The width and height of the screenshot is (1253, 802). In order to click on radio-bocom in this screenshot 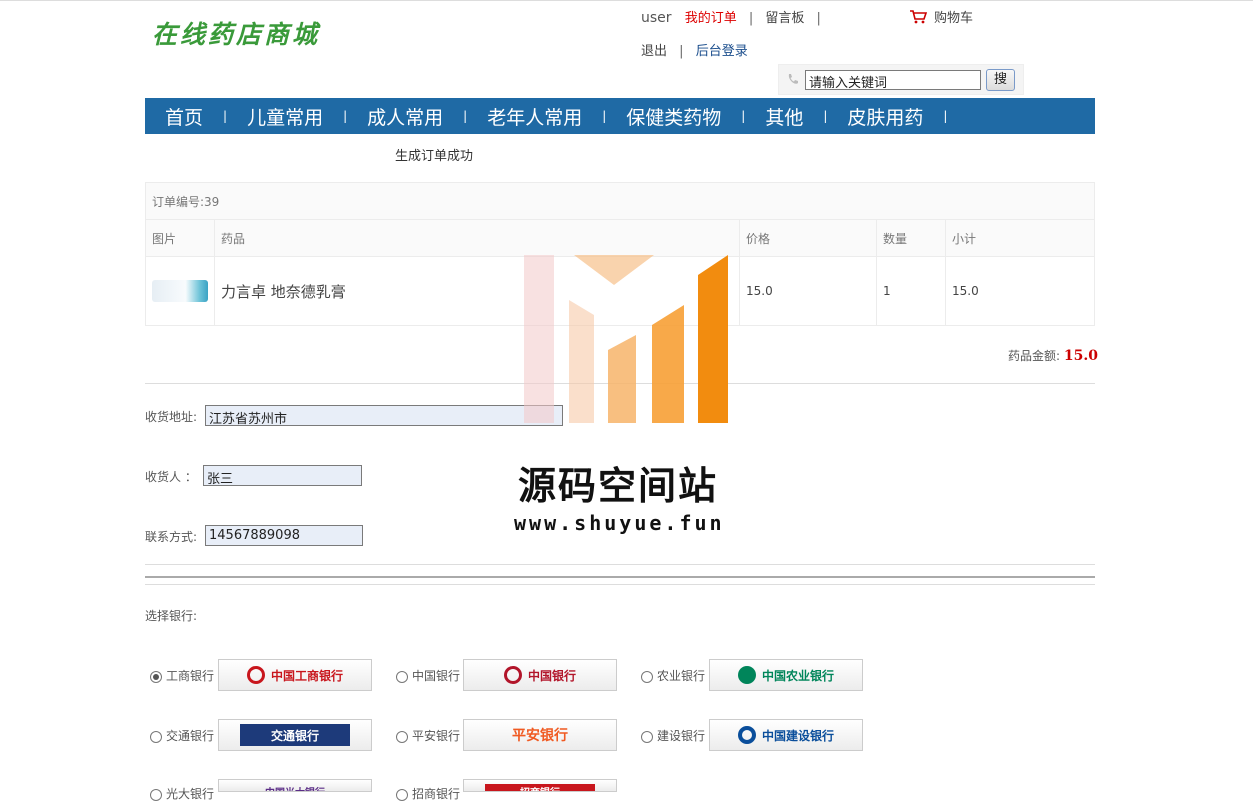, I will do `click(156, 737)`.